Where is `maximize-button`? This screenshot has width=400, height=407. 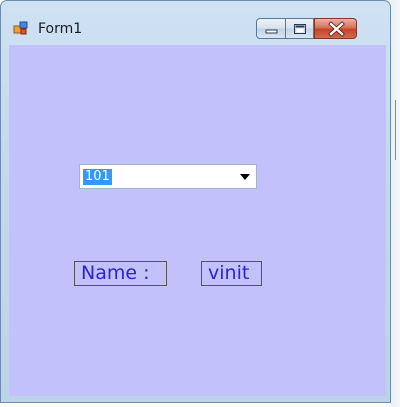
maximize-button is located at coordinates (300, 28).